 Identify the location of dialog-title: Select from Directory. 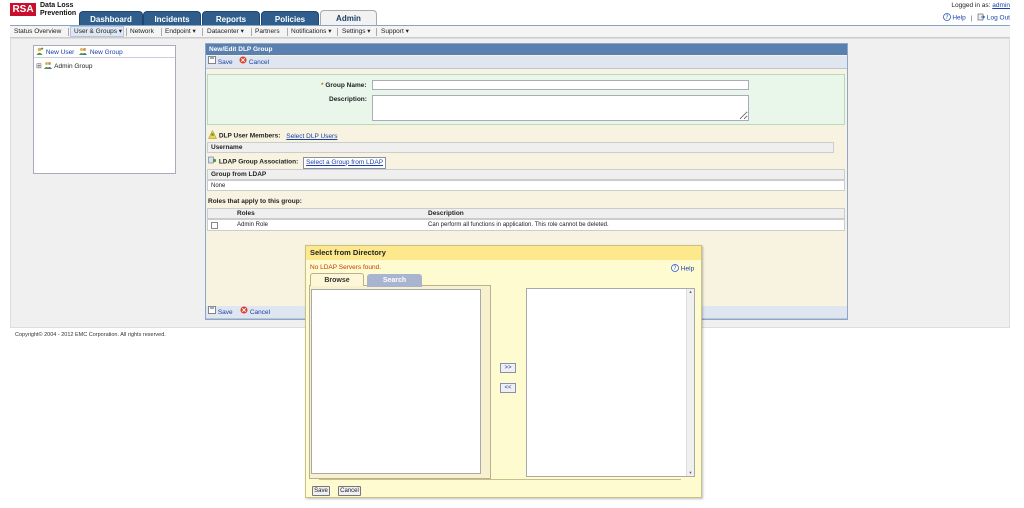
(503, 253).